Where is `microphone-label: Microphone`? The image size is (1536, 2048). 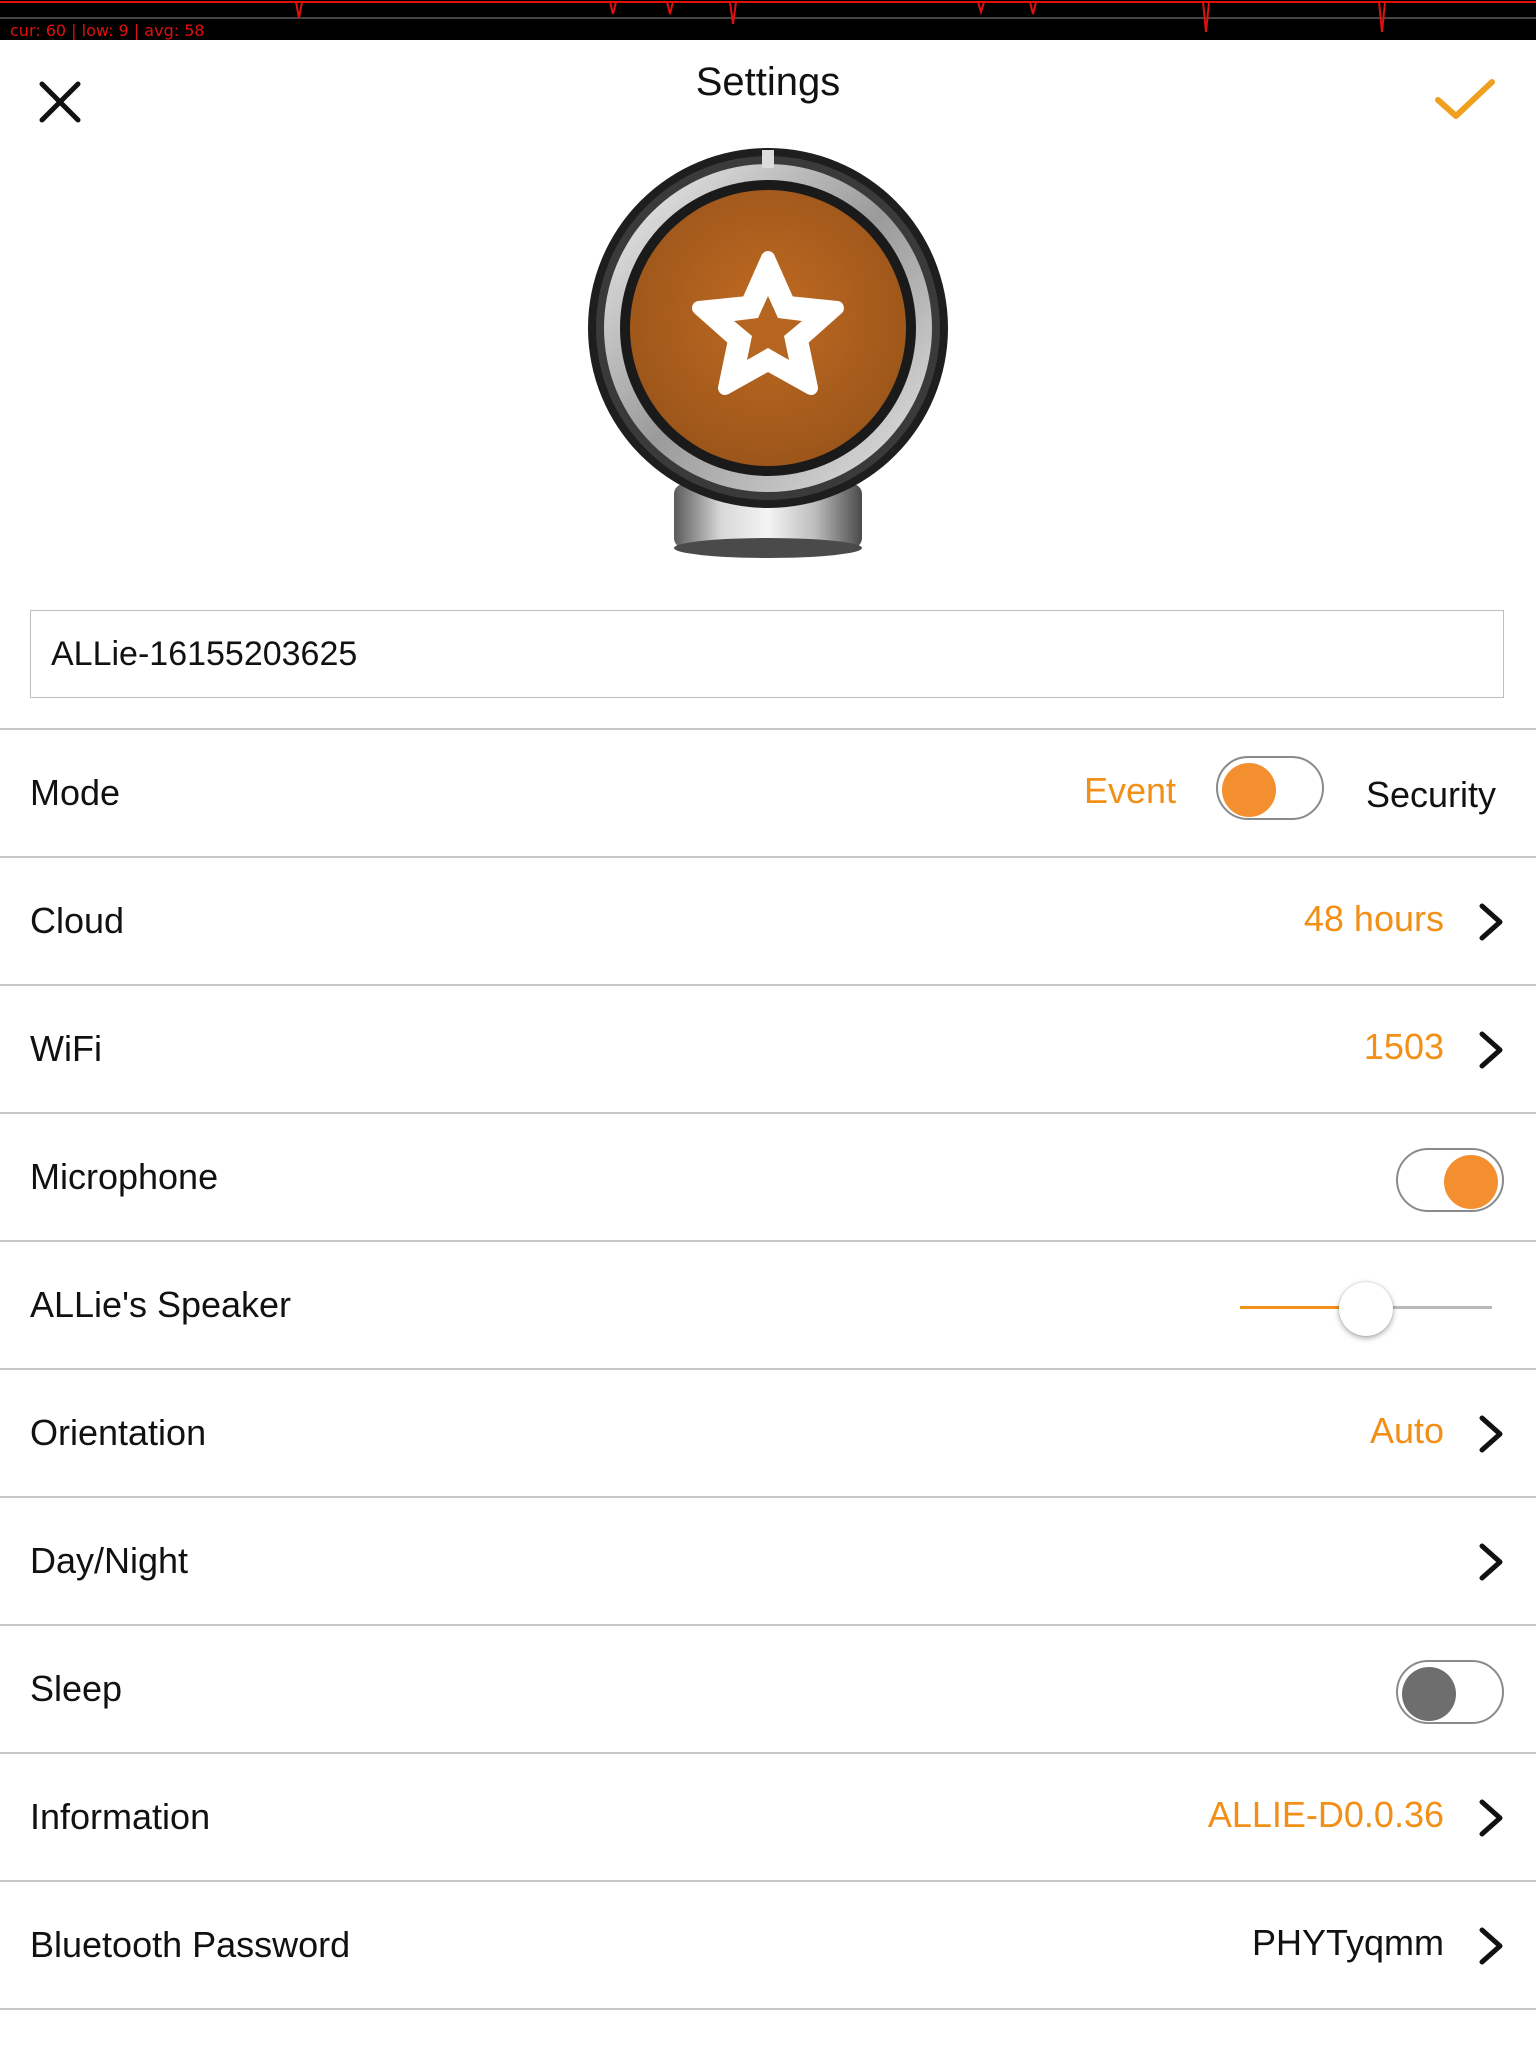
microphone-label: Microphone is located at coordinates (124, 1176).